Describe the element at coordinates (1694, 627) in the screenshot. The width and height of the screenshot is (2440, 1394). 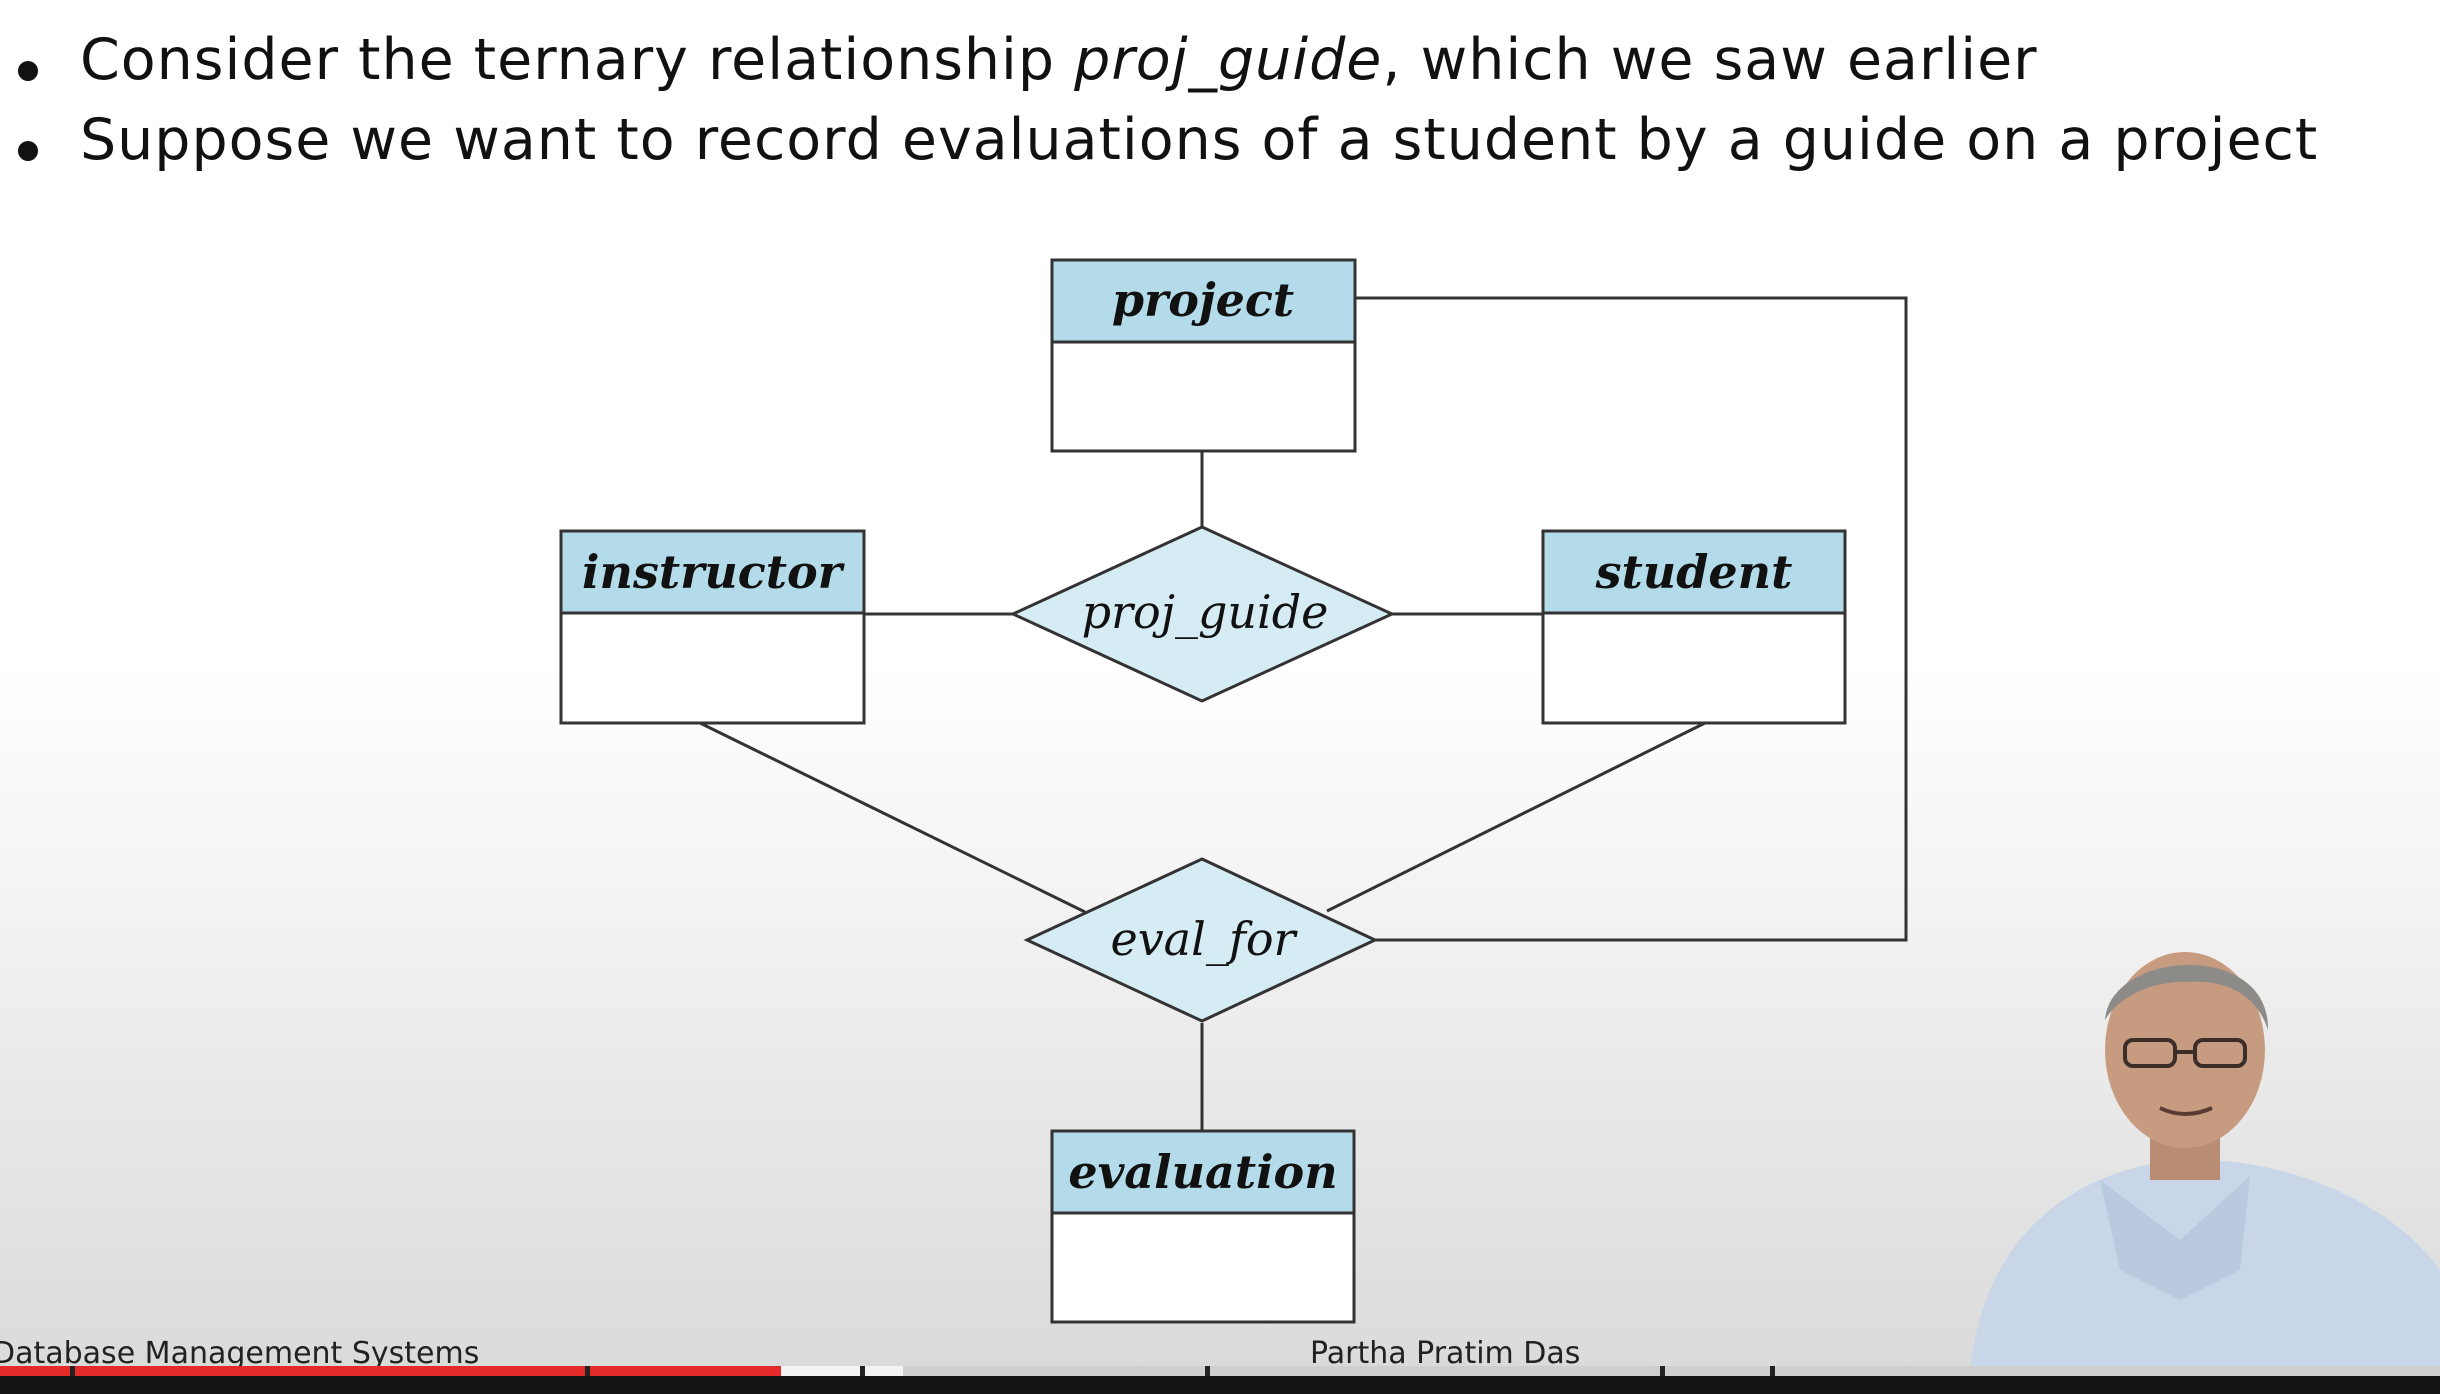
I see `entity-student: student` at that location.